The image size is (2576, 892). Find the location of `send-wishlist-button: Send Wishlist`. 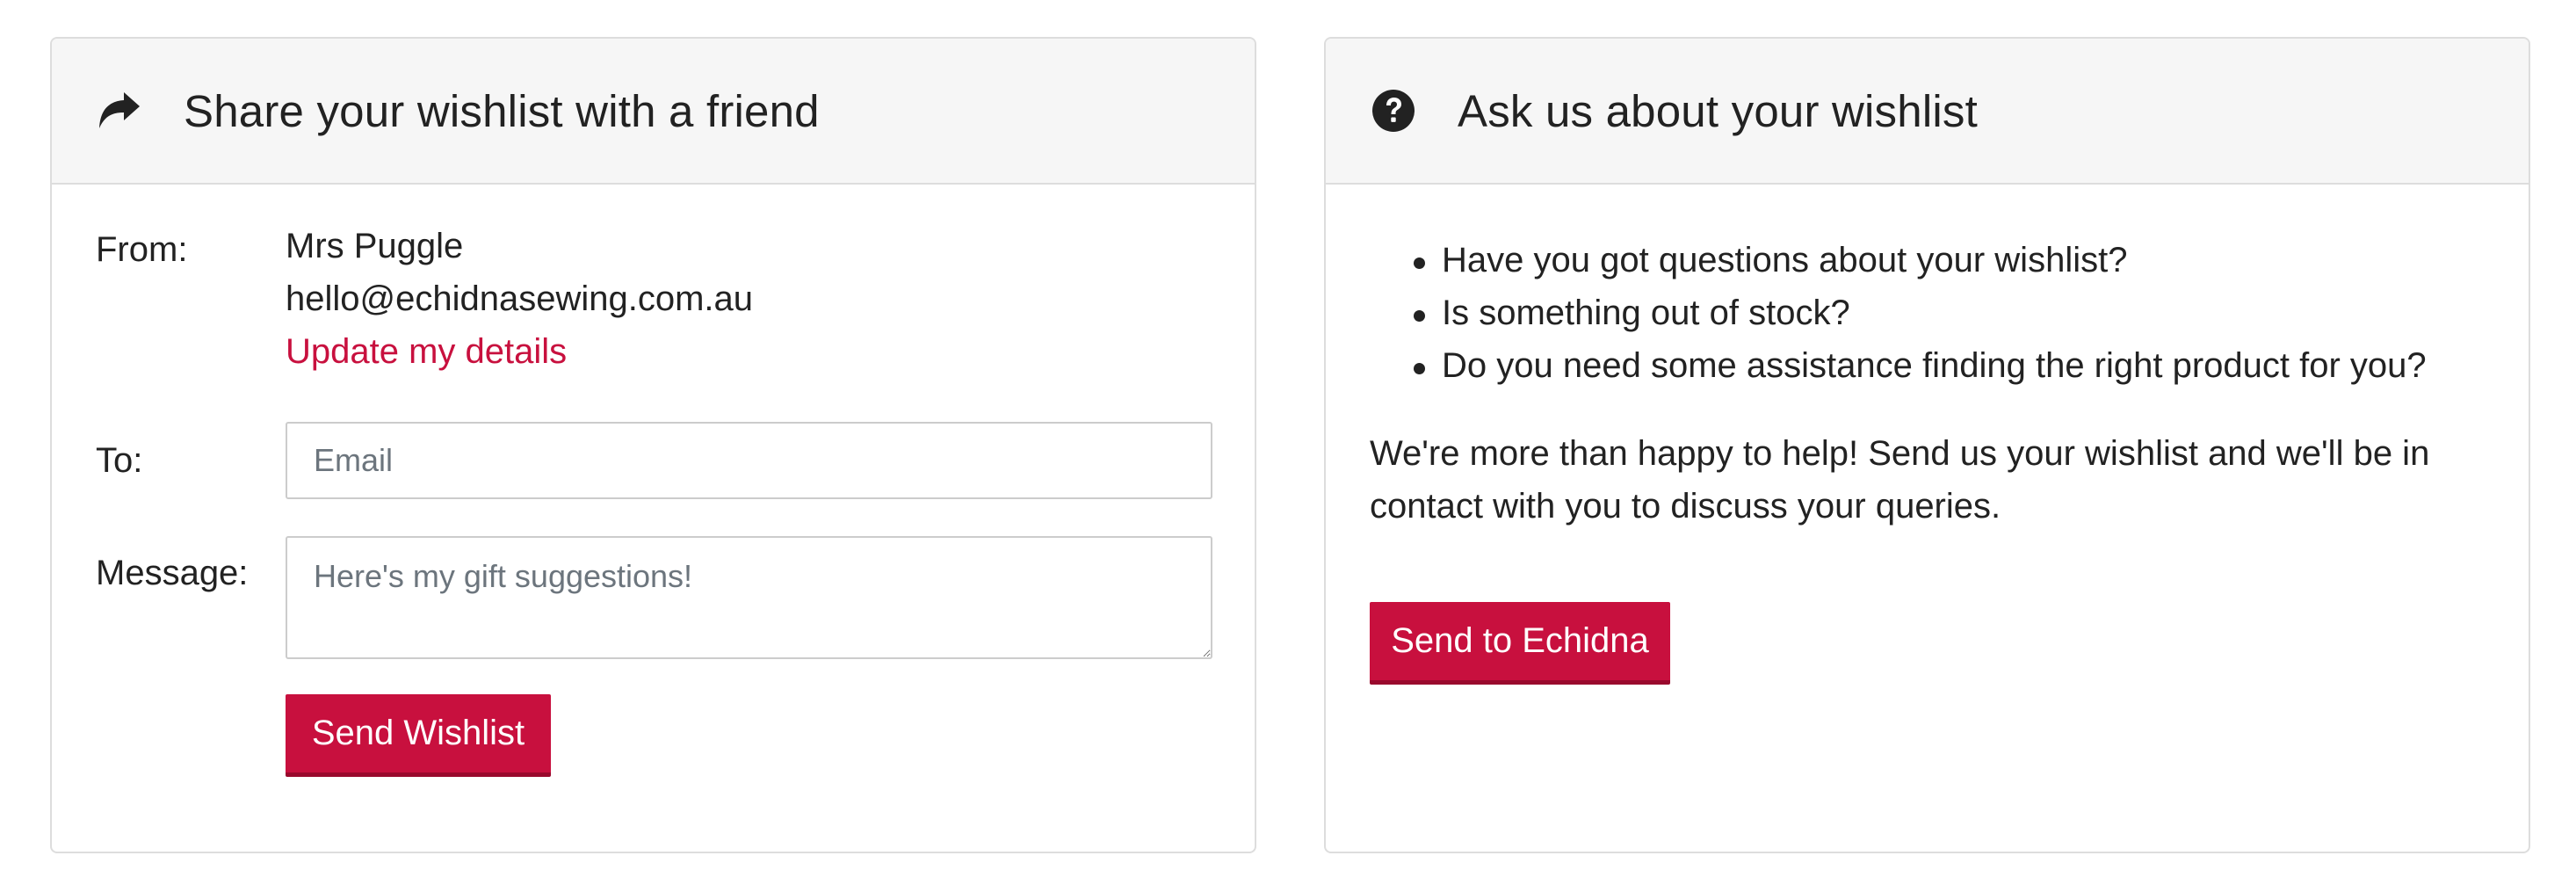

send-wishlist-button: Send Wishlist is located at coordinates (418, 735).